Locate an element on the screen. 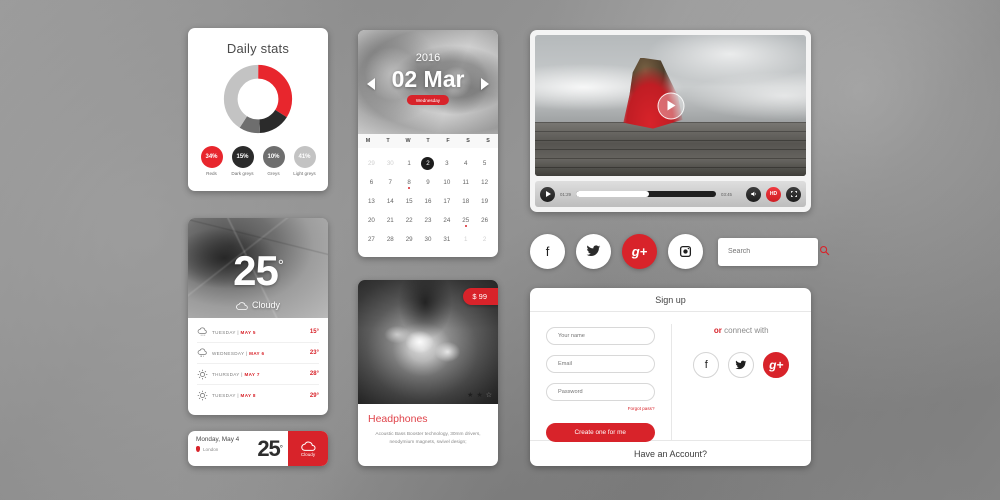 The image size is (1000, 500). search-icon is located at coordinates (824, 252).